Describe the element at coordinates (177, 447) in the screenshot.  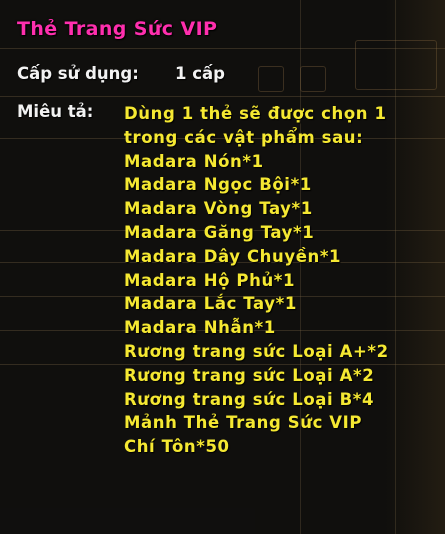
I see `reward-item: Chí Tôn*50` at that location.